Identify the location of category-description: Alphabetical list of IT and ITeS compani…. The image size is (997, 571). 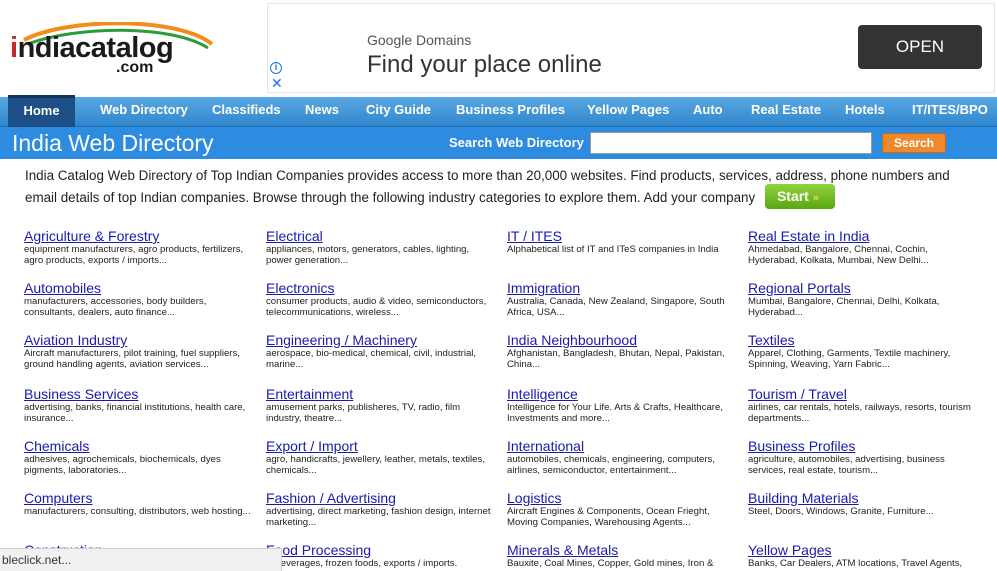
(613, 249).